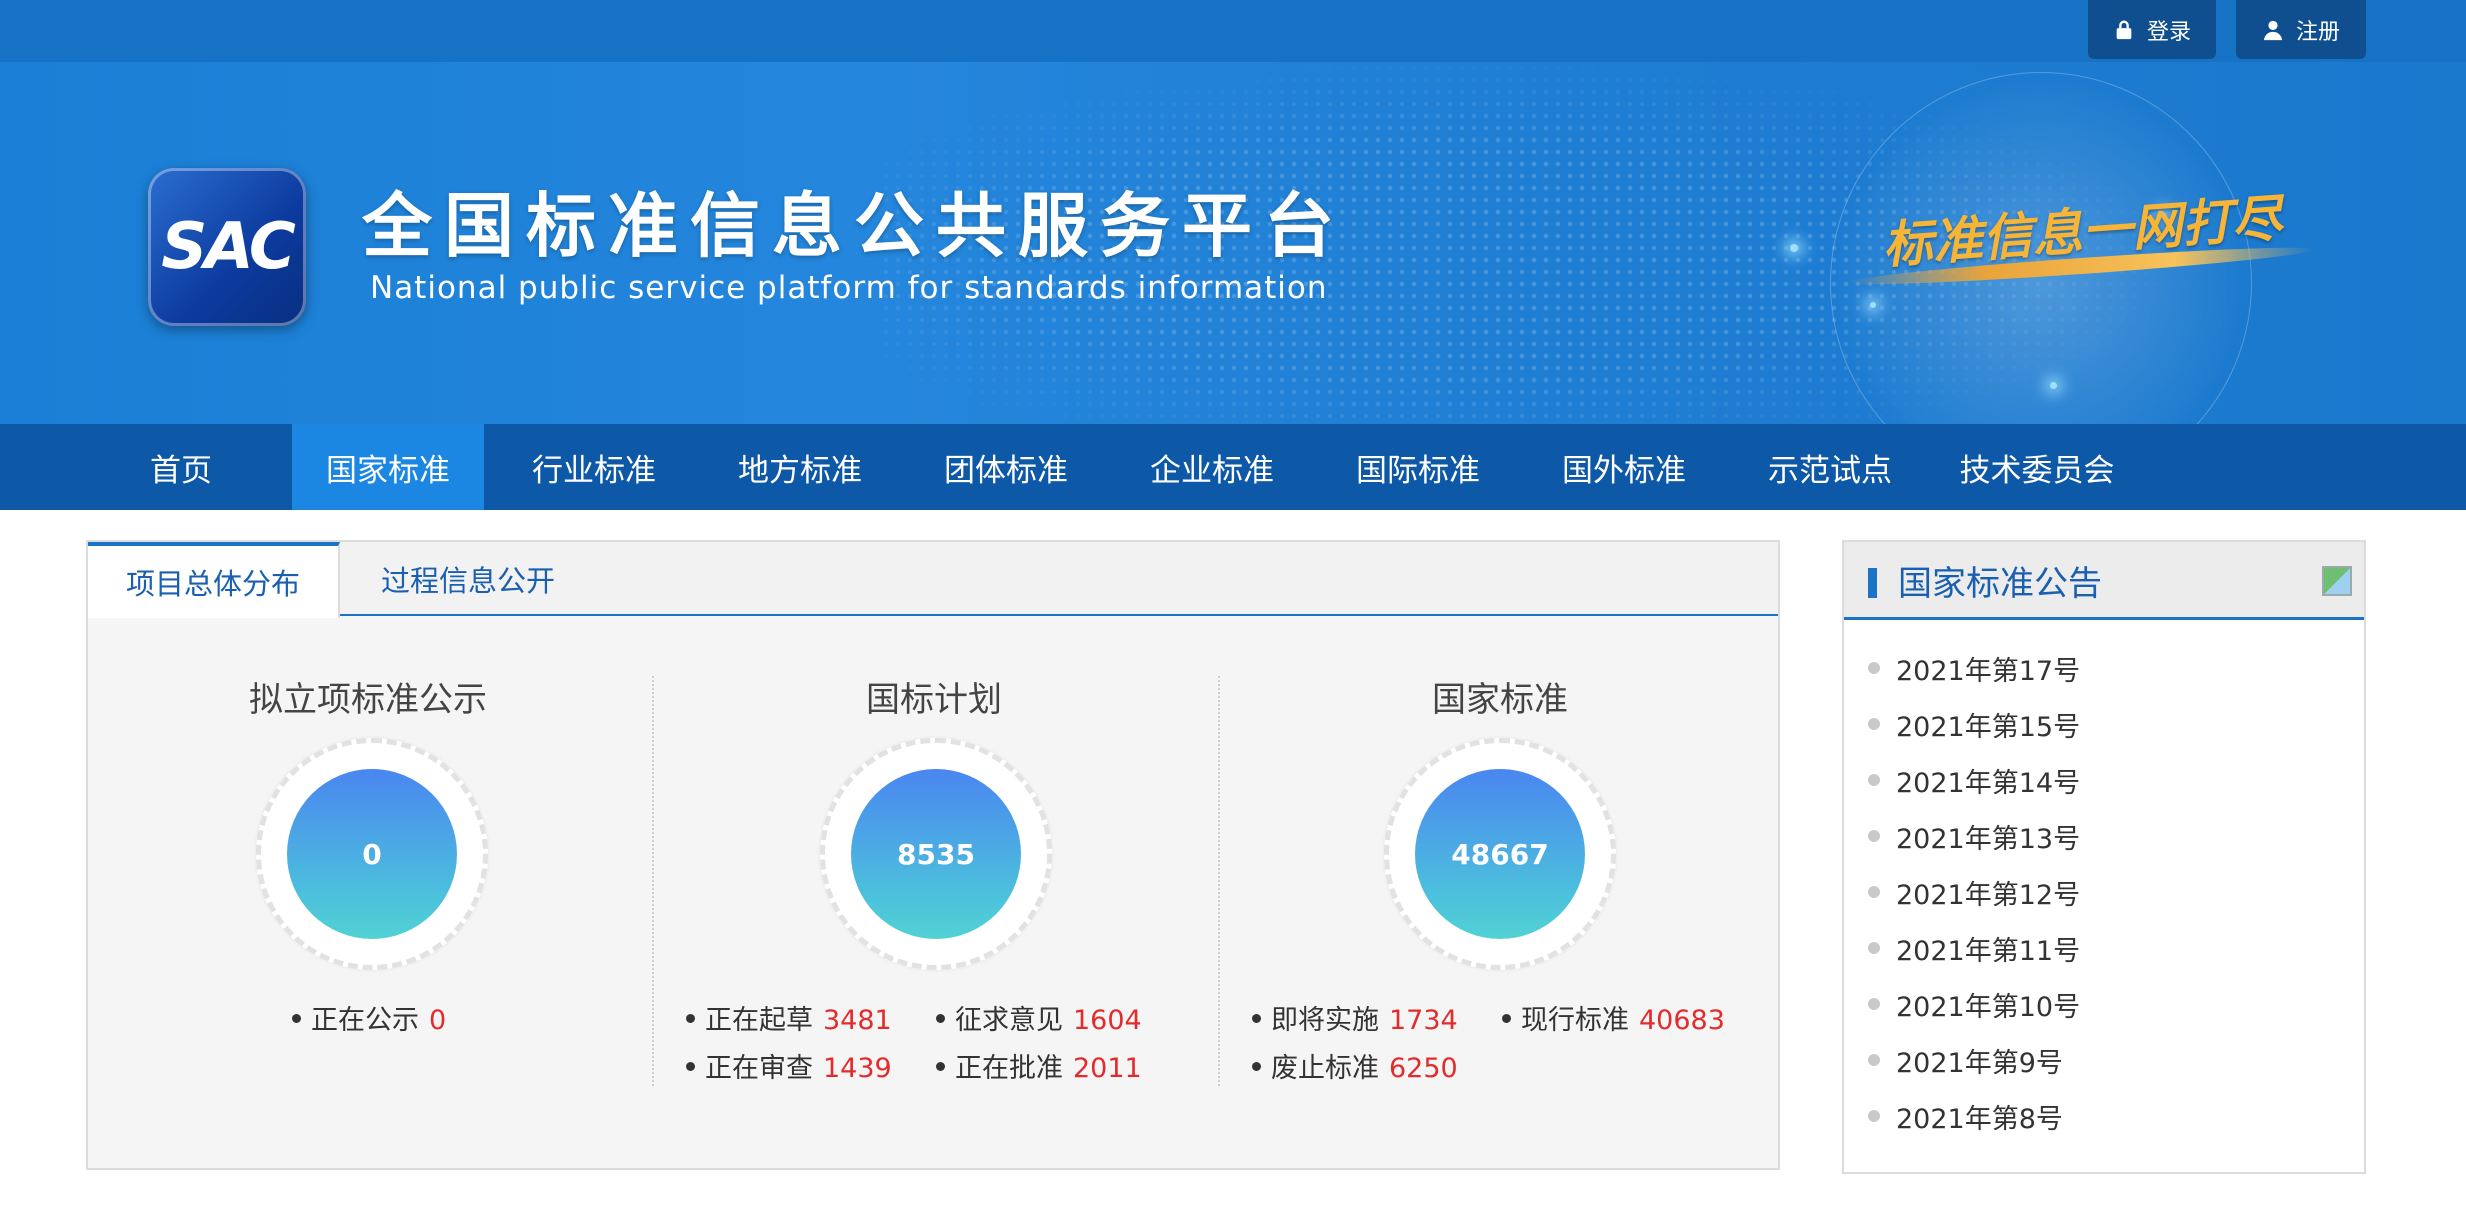 The width and height of the screenshot is (2466, 1206). I want to click on announcement-label: 2021年第11号, so click(1988, 951).